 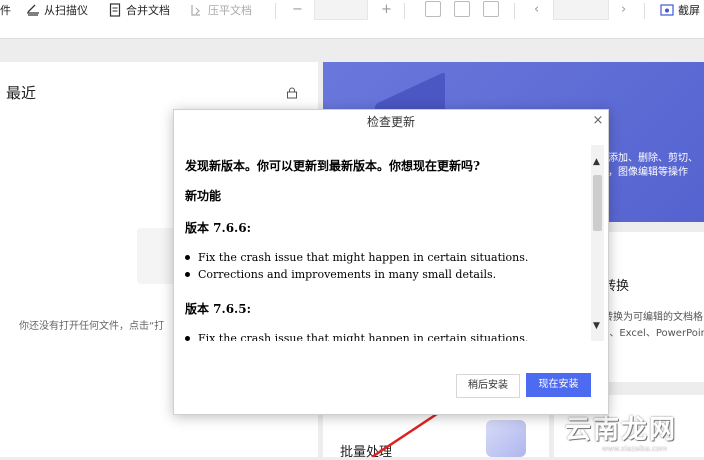 I want to click on screenshot-icon, so click(x=667, y=10).